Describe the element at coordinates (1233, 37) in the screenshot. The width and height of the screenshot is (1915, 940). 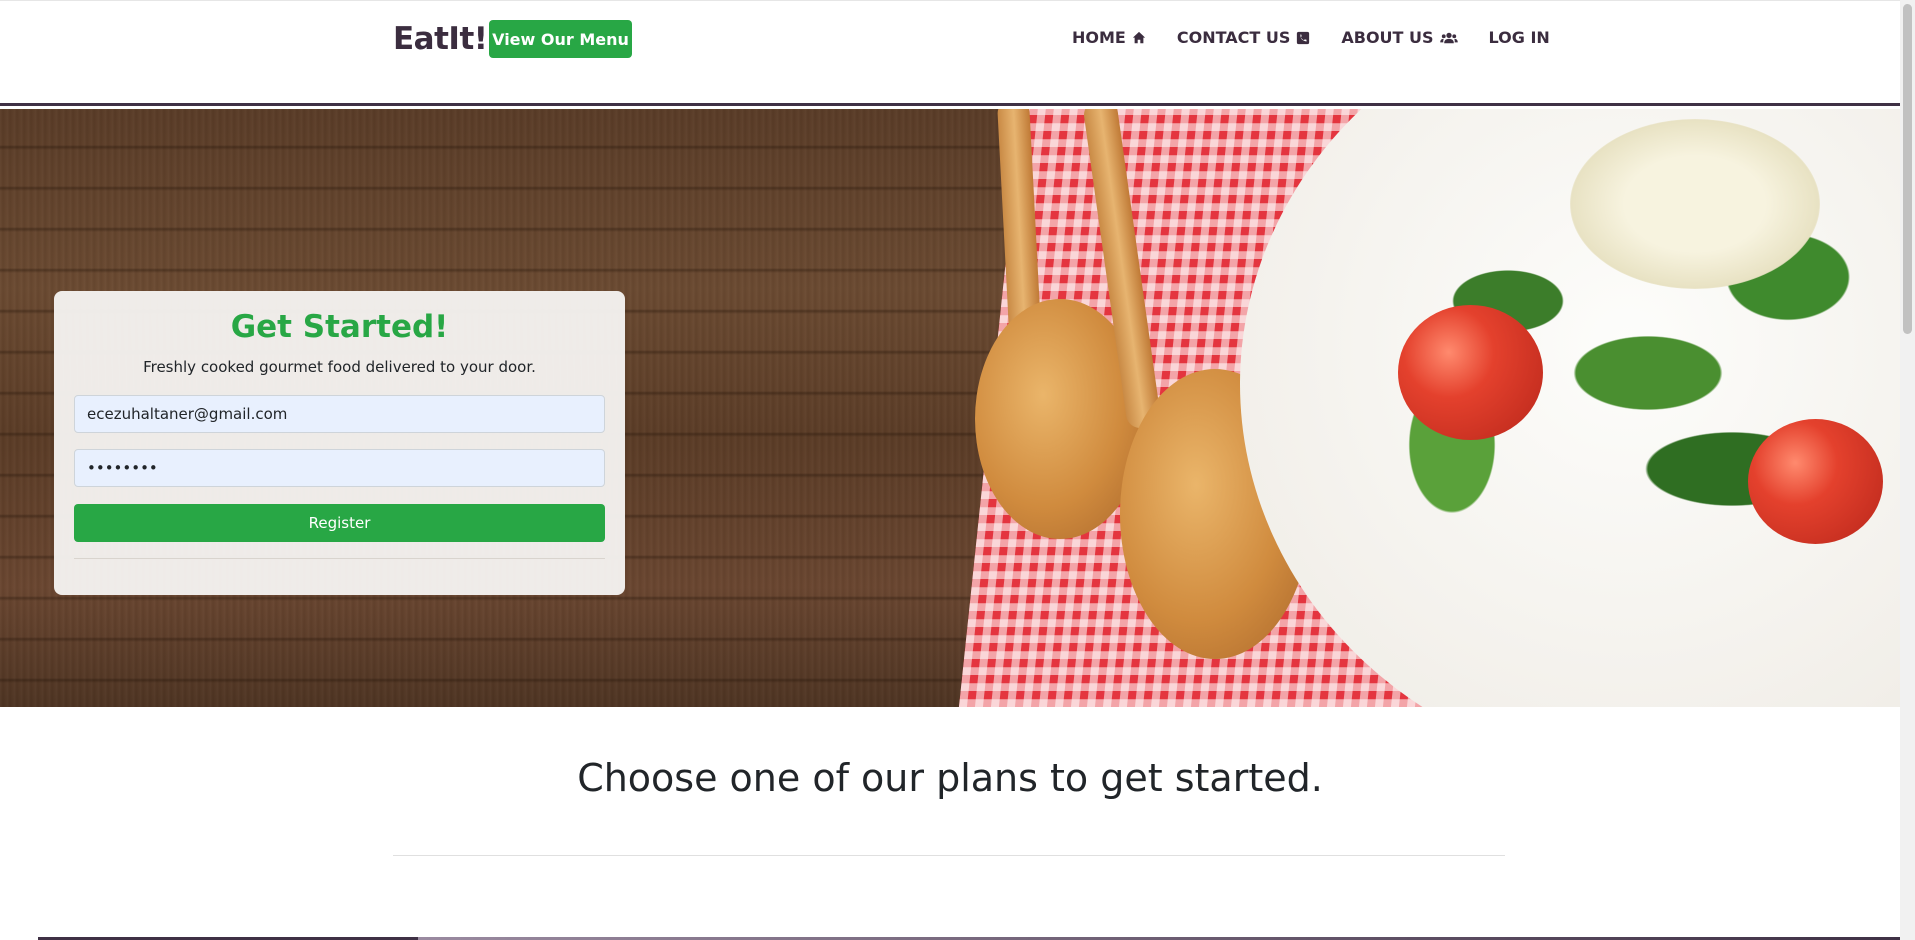
I see `nav-contact-label: CONTACT US` at that location.